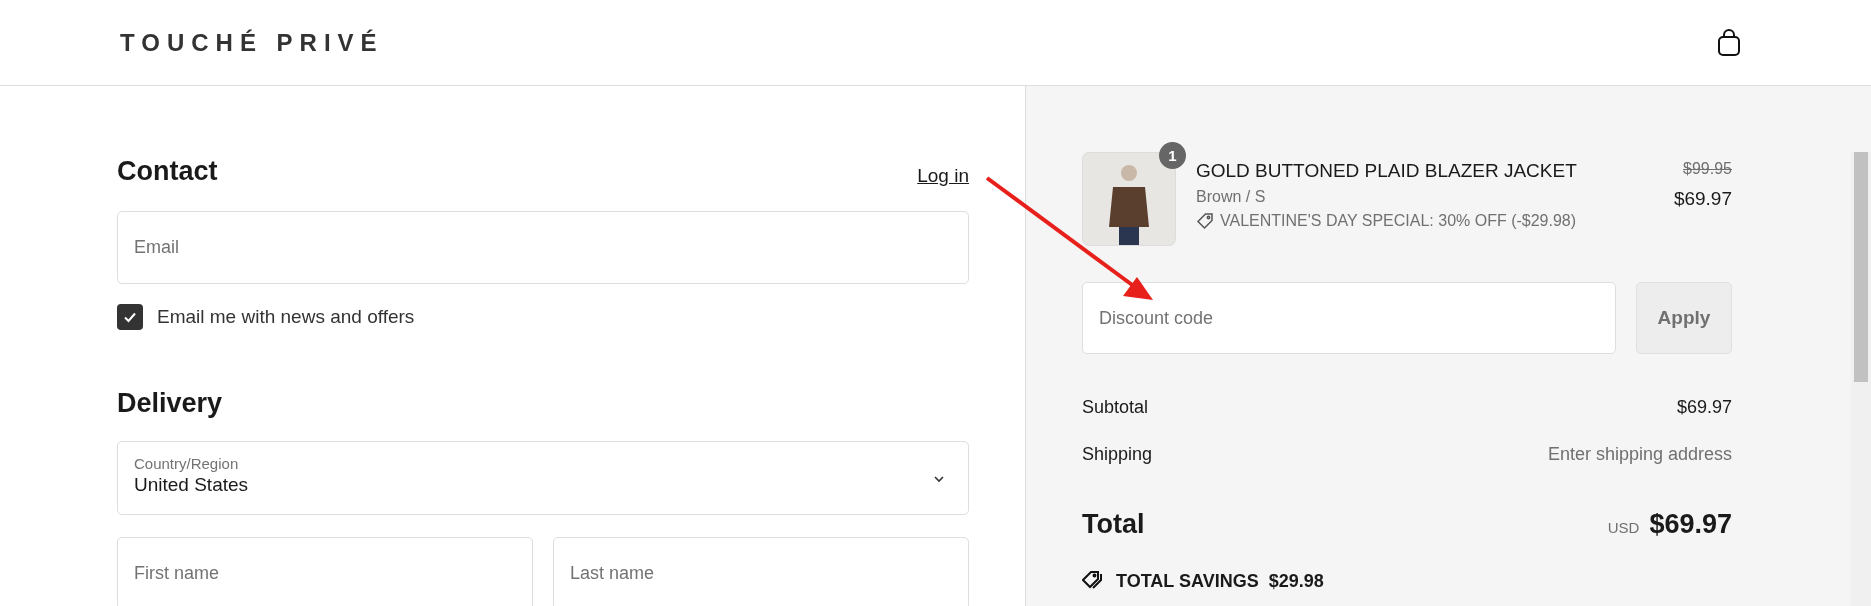  What do you see at coordinates (286, 317) in the screenshot?
I see `checkbox-label: Email me with news and offers` at bounding box center [286, 317].